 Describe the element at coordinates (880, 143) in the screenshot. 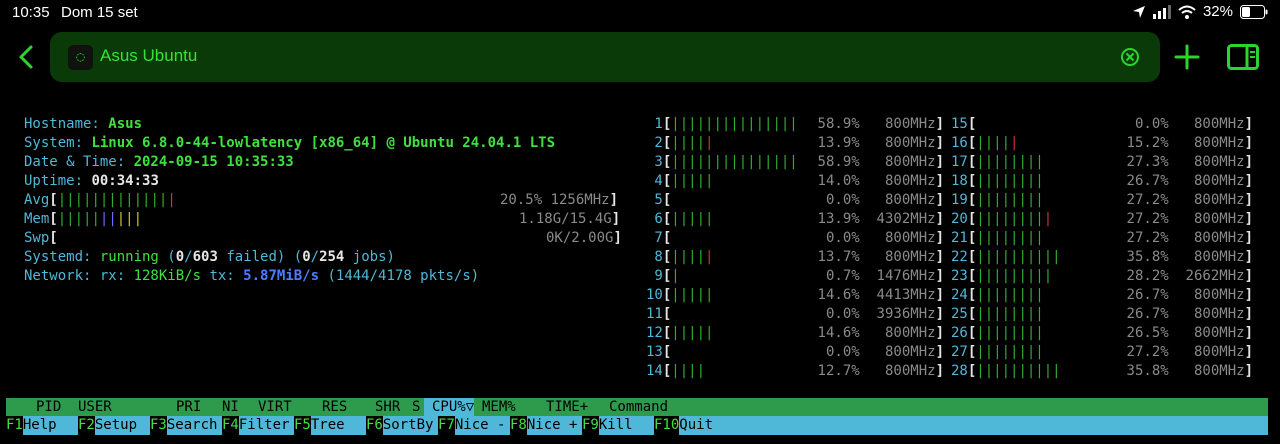

I see `cpu-value-2: 13.9% 800MHz]` at that location.